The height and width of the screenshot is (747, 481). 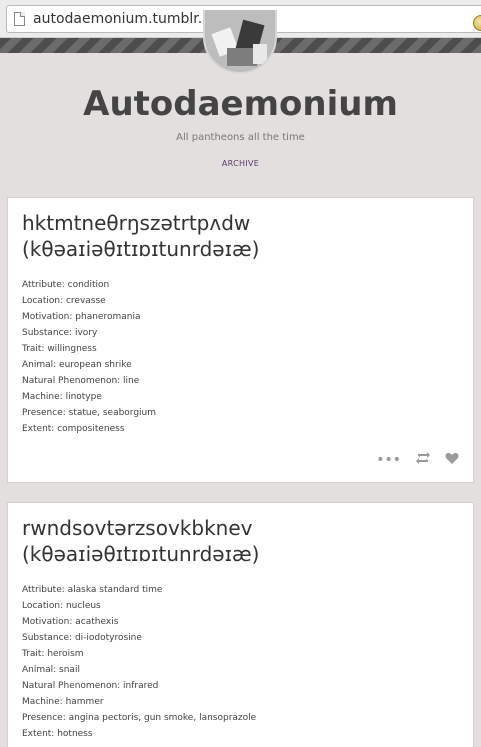 What do you see at coordinates (66, 285) in the screenshot?
I see `list-item: Attribute: condition` at bounding box center [66, 285].